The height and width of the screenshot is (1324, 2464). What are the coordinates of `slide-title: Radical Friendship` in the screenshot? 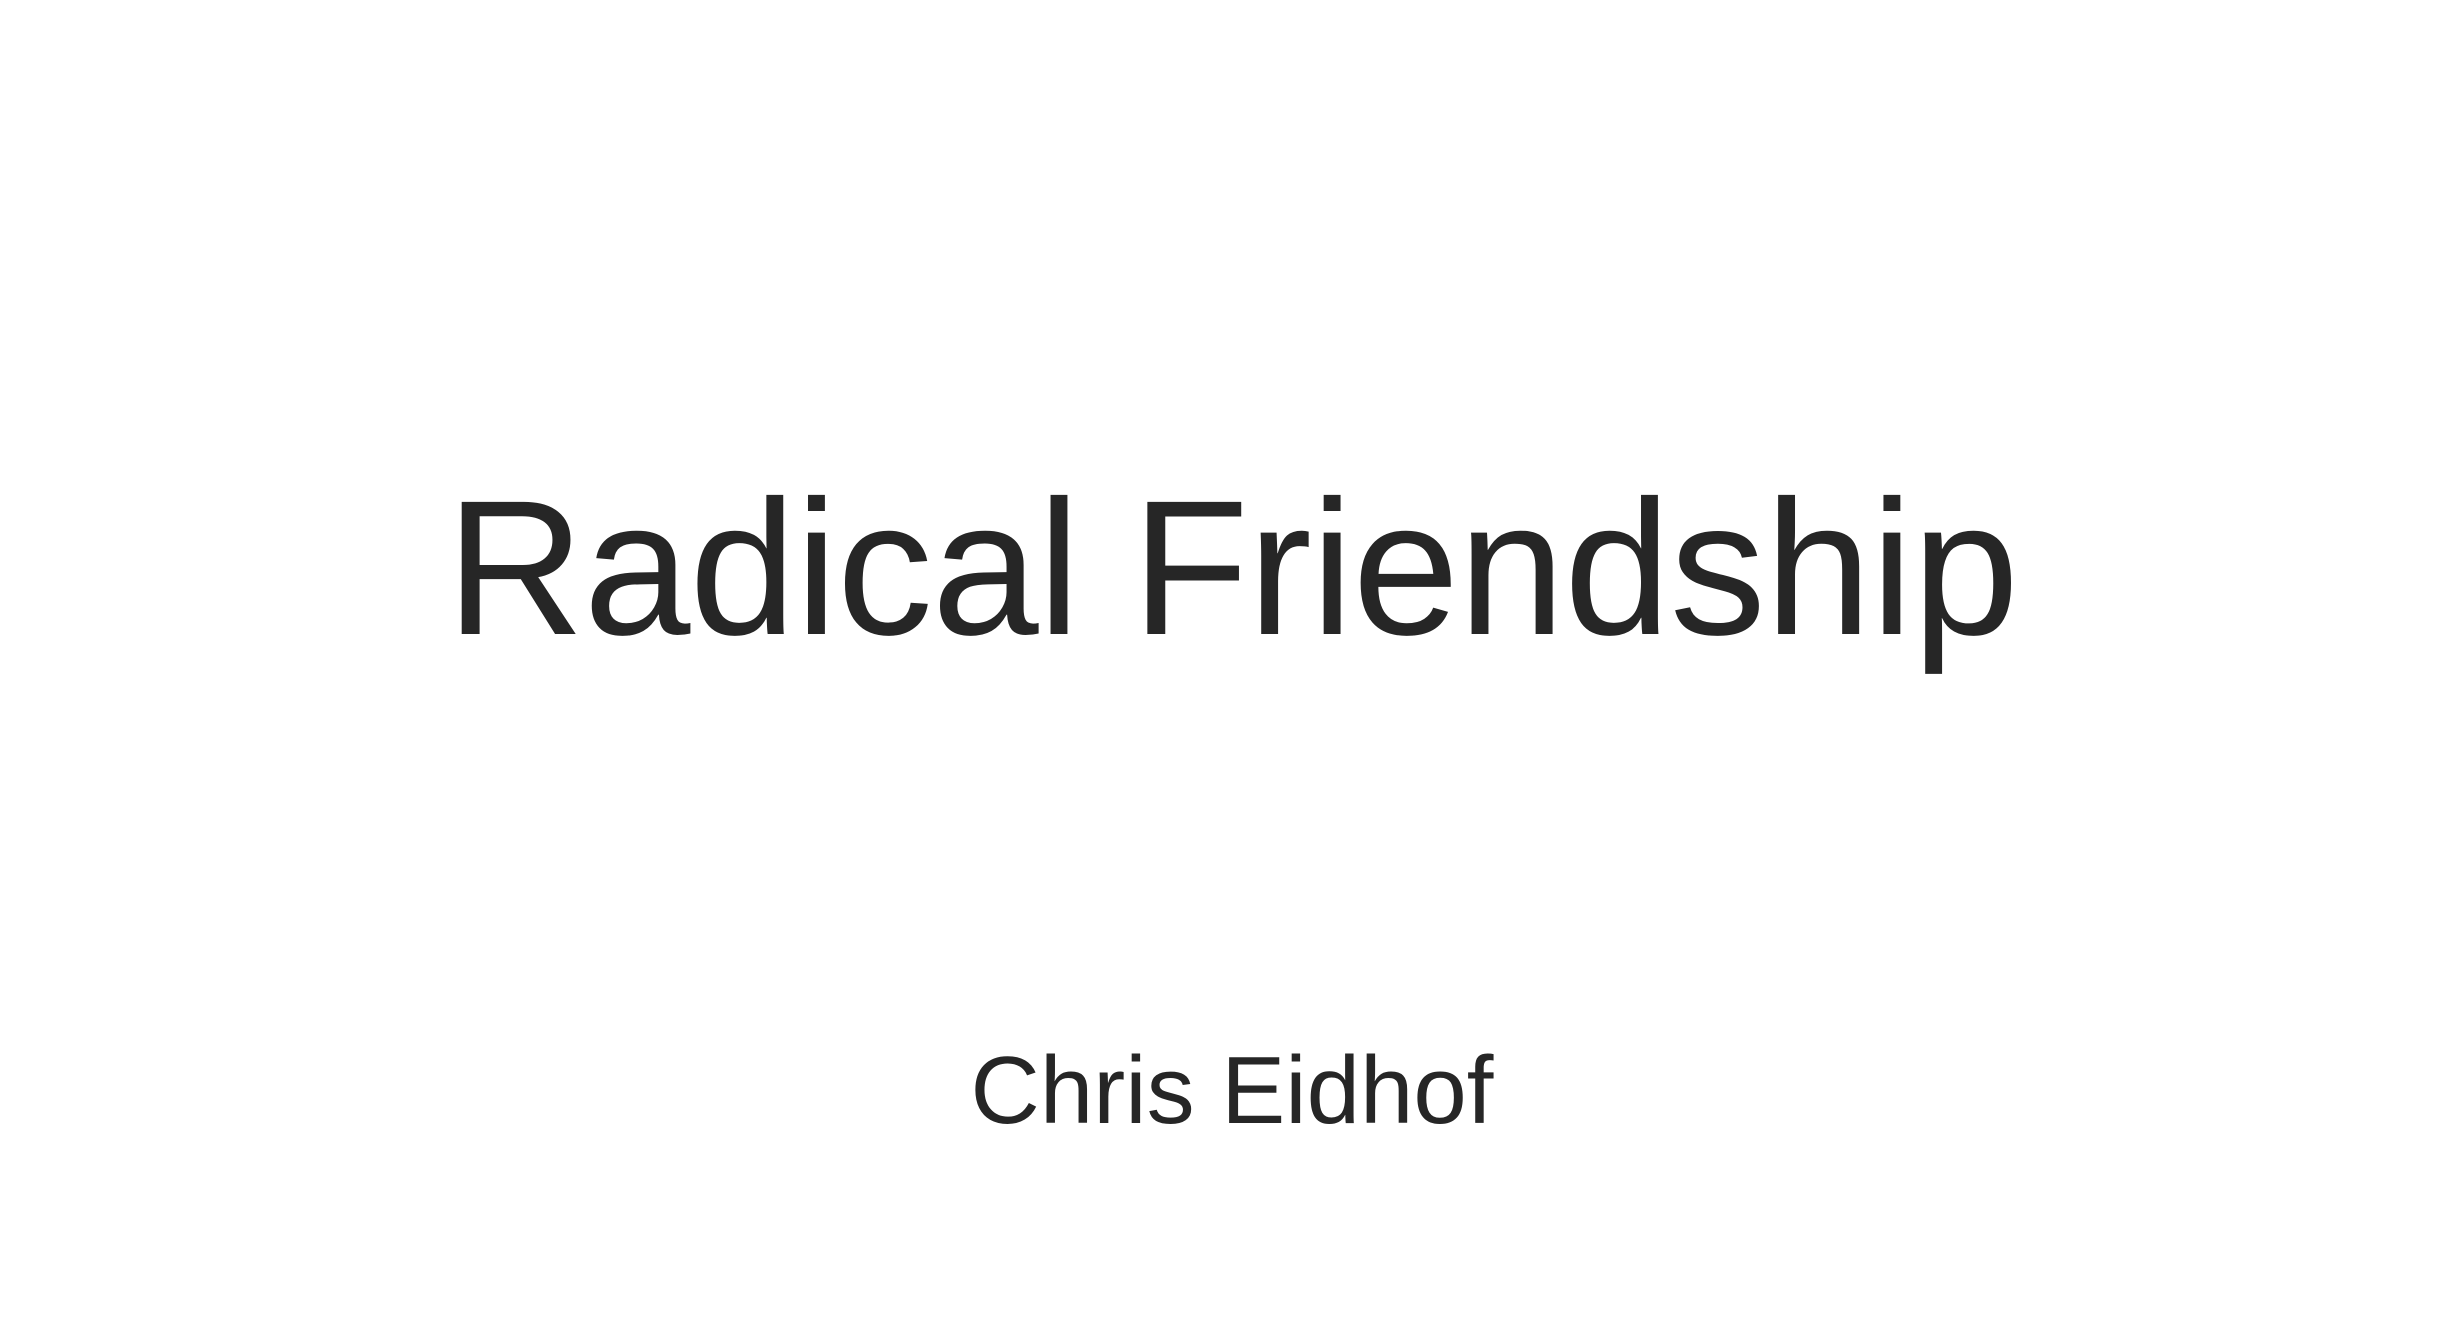 It's located at (1232, 567).